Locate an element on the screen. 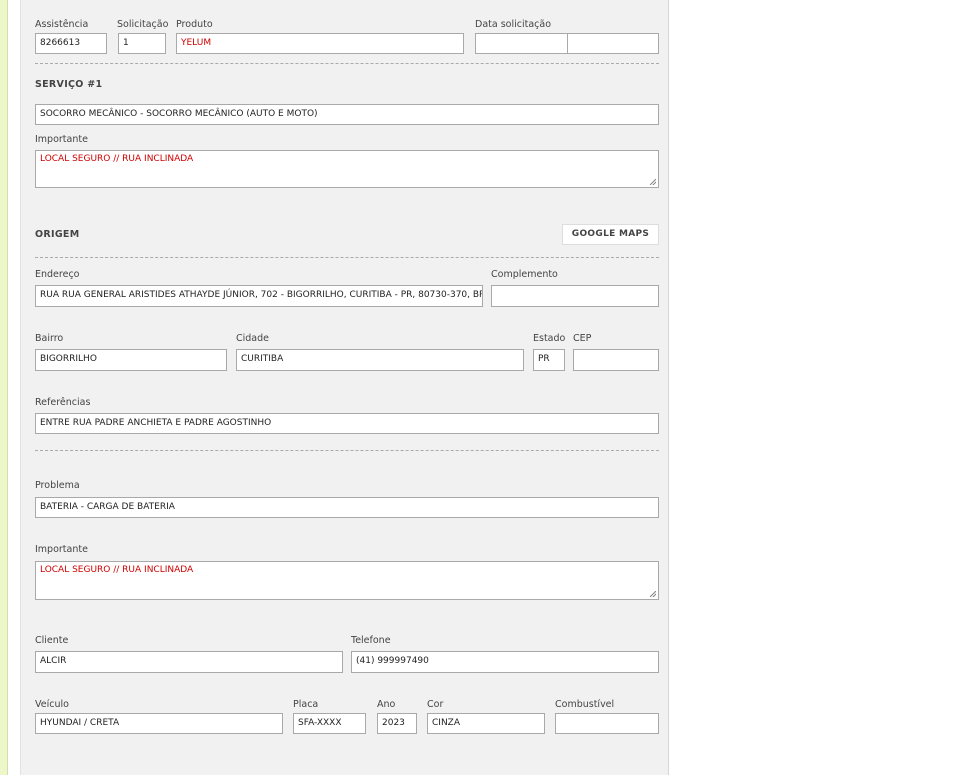 The height and width of the screenshot is (775, 970). assistencia-label: Assistência is located at coordinates (62, 24).